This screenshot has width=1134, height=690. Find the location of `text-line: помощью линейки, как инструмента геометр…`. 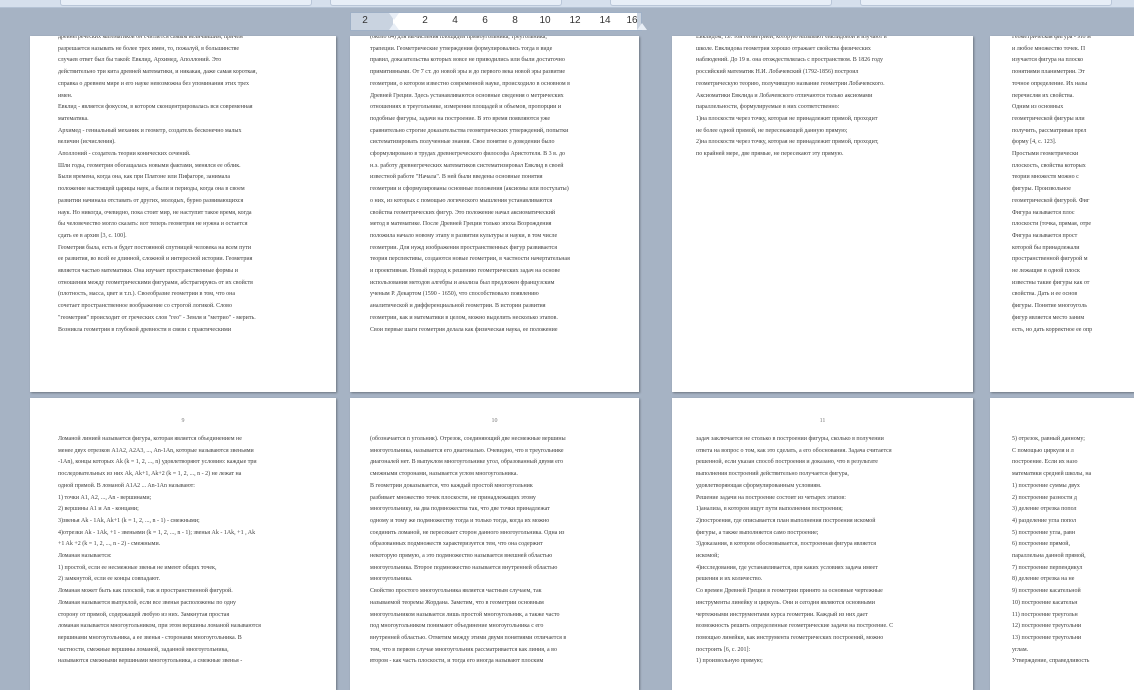

text-line: помощью линейки, как инструмента геометр… is located at coordinates (790, 637).